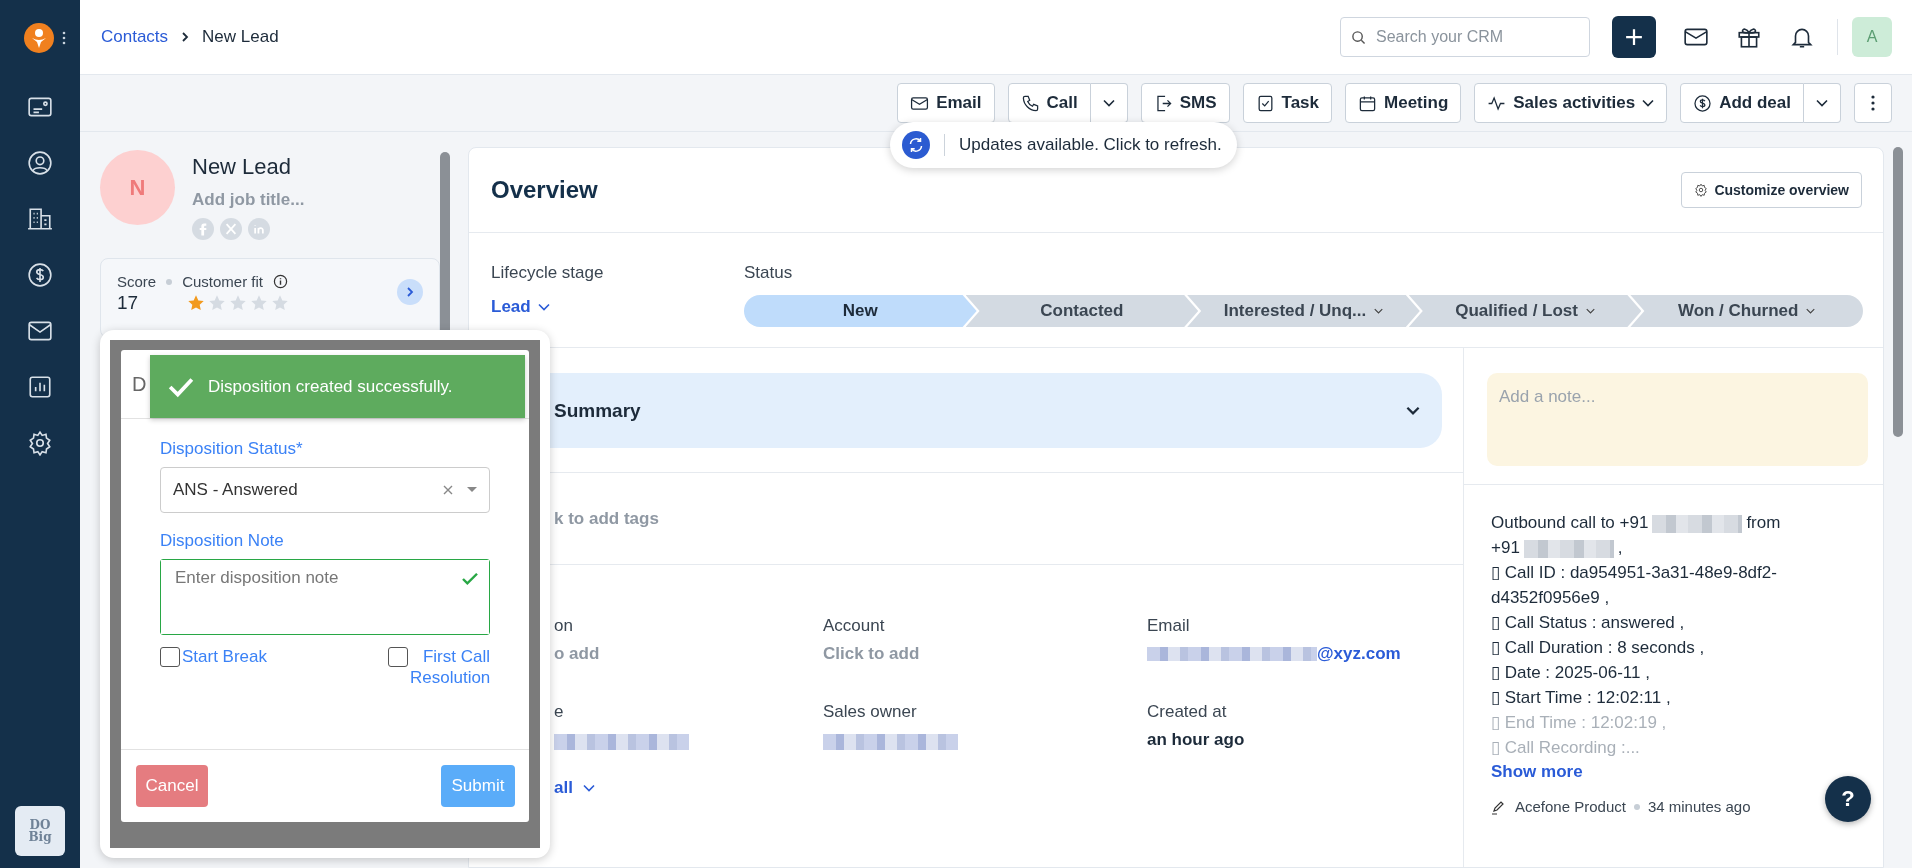  I want to click on scrollbar-thumb, so click(1898, 292).